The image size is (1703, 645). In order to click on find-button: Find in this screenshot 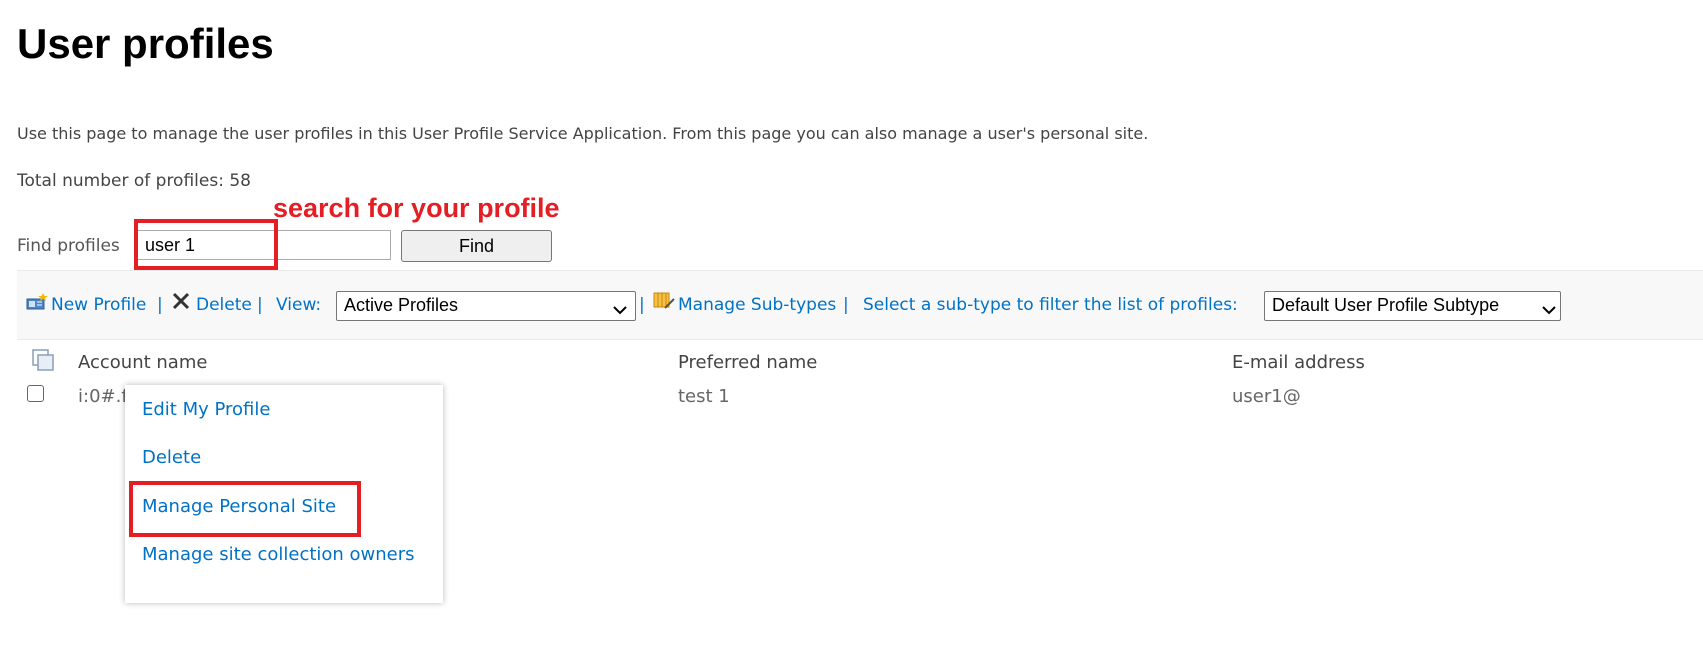, I will do `click(476, 246)`.